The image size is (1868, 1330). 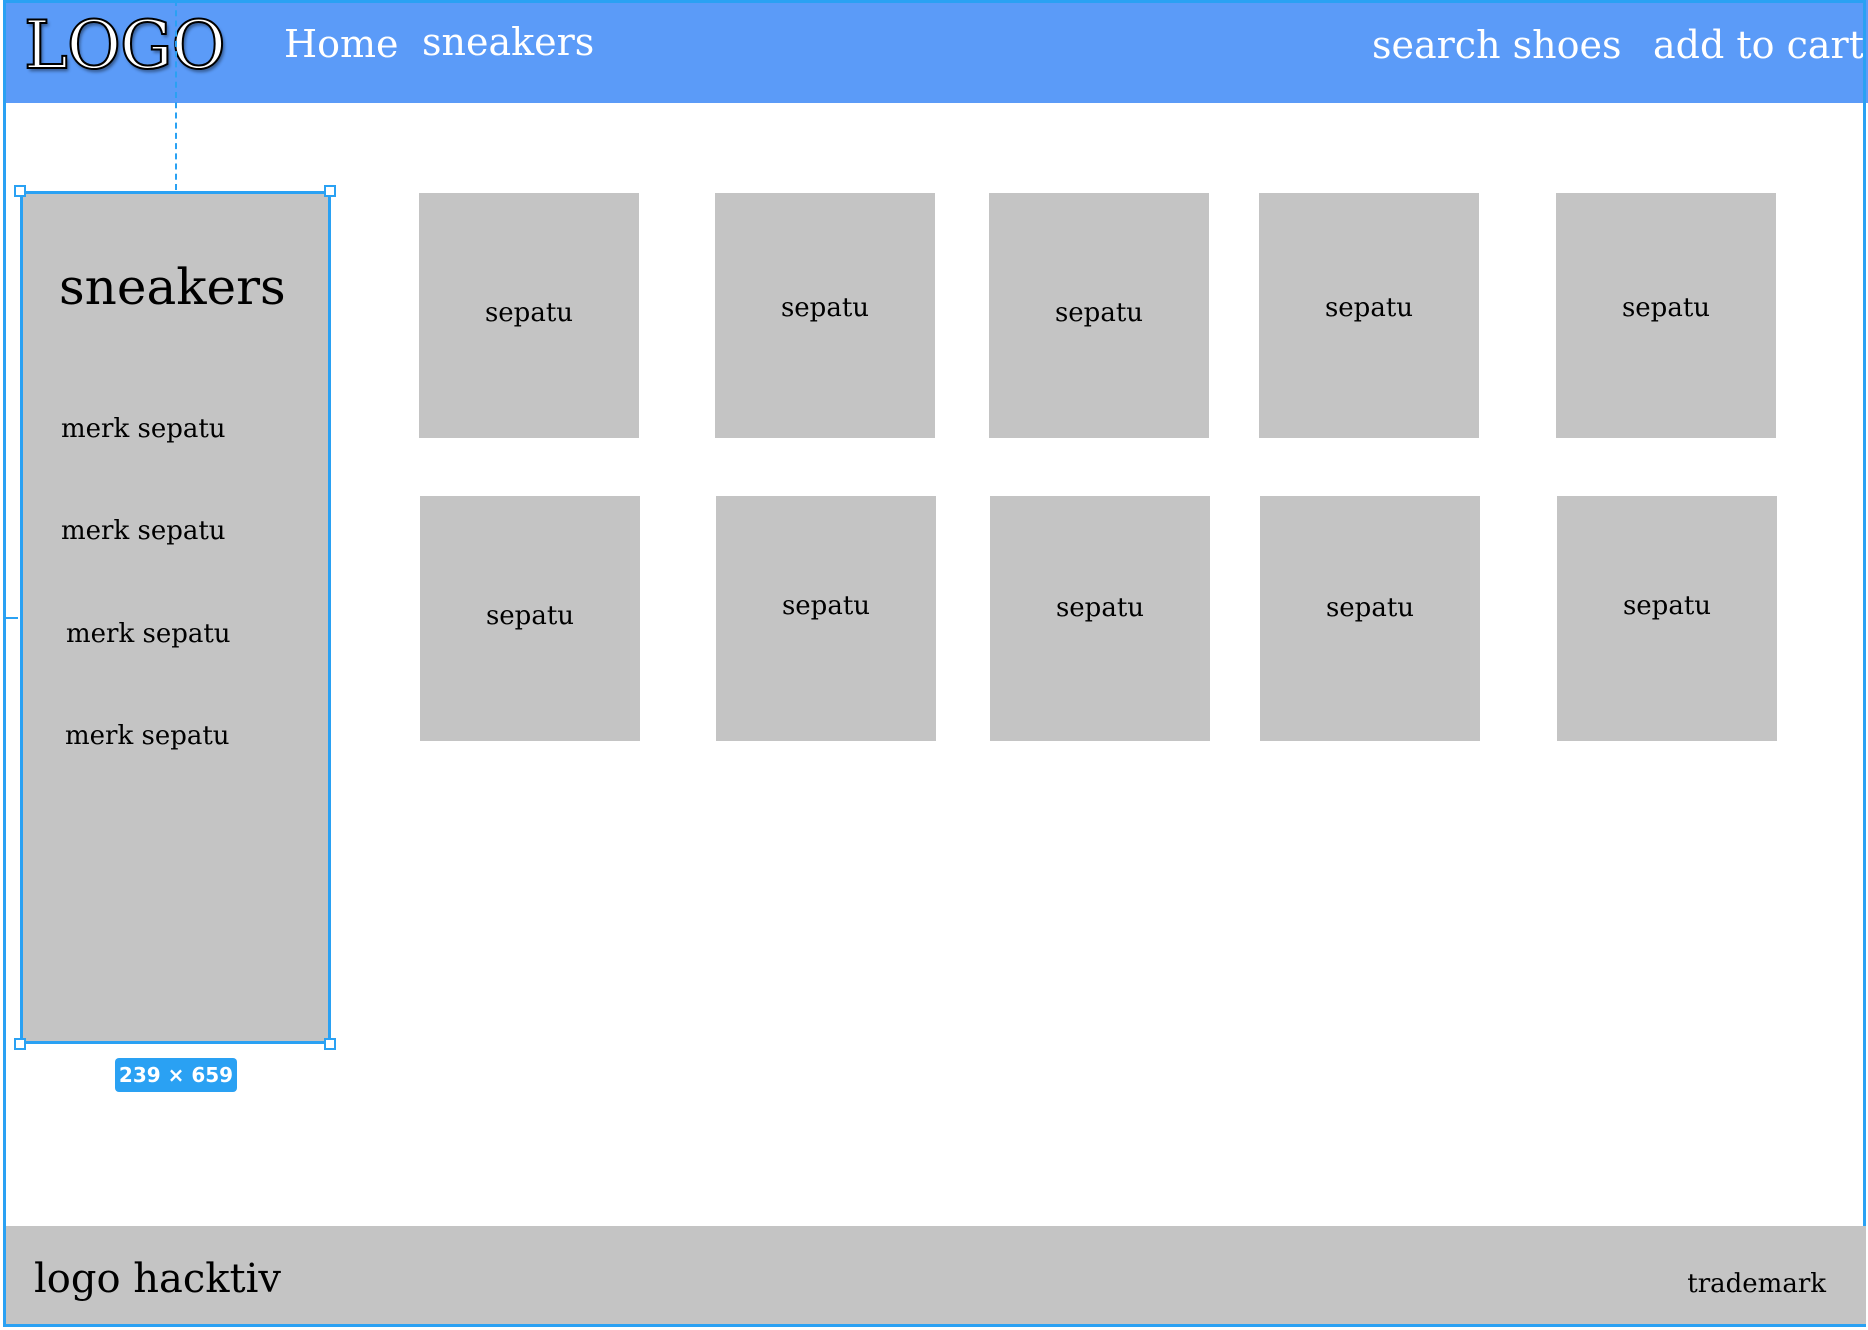 What do you see at coordinates (148, 634) in the screenshot?
I see `sidebar-item-brand-3: merk sepatu` at bounding box center [148, 634].